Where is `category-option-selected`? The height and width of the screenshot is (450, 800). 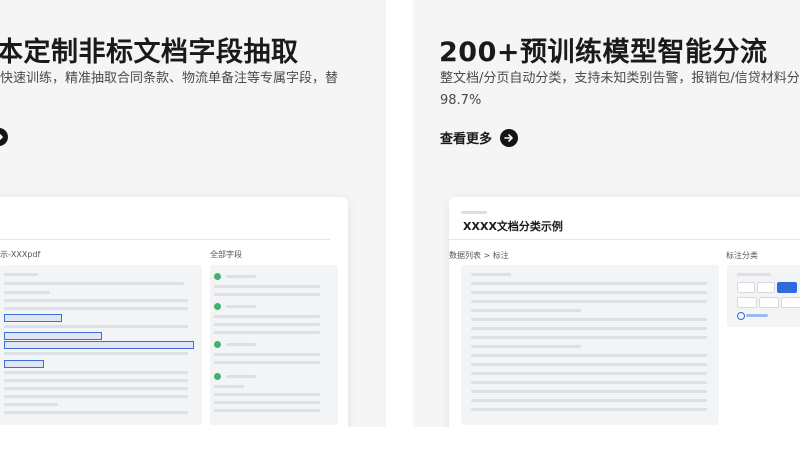 category-option-selected is located at coordinates (787, 287).